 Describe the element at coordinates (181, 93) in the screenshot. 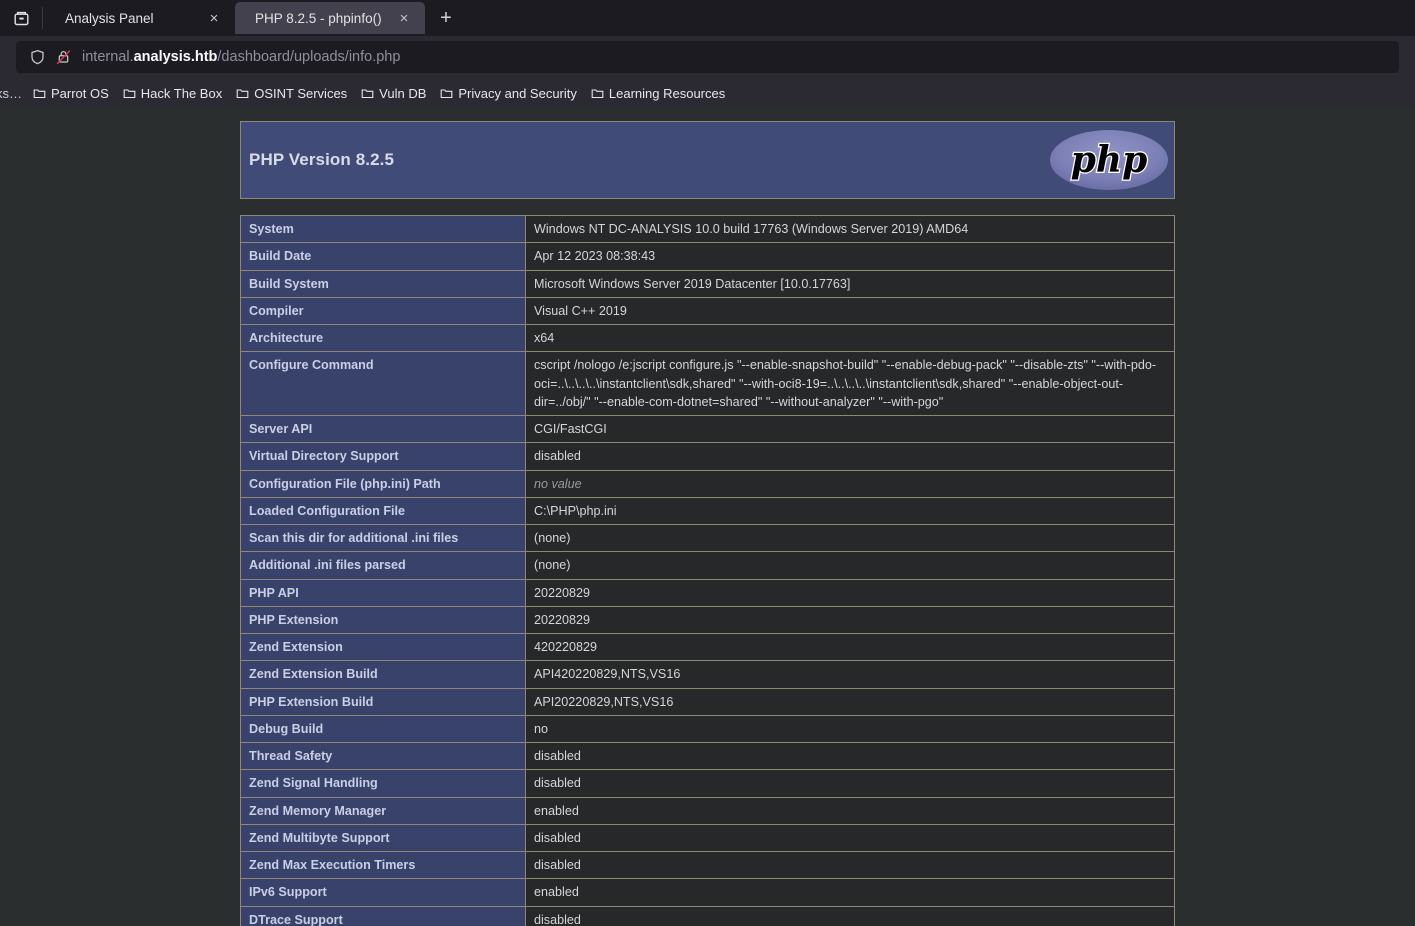

I see `bookmark-label: Hack The Box` at that location.